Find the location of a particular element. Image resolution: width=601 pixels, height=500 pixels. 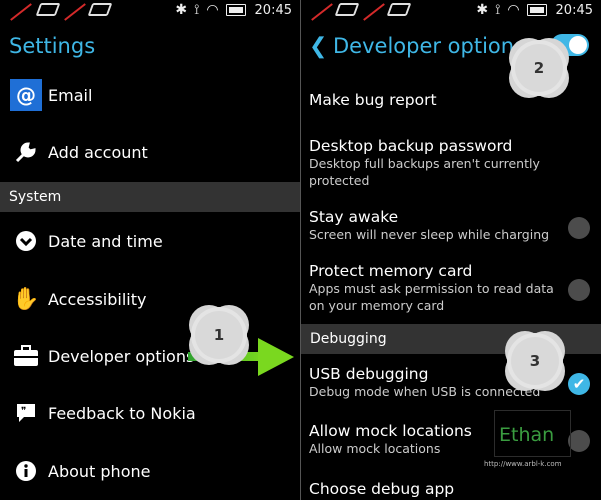

usb-debugging-checkbox: ✔ is located at coordinates (579, 384).